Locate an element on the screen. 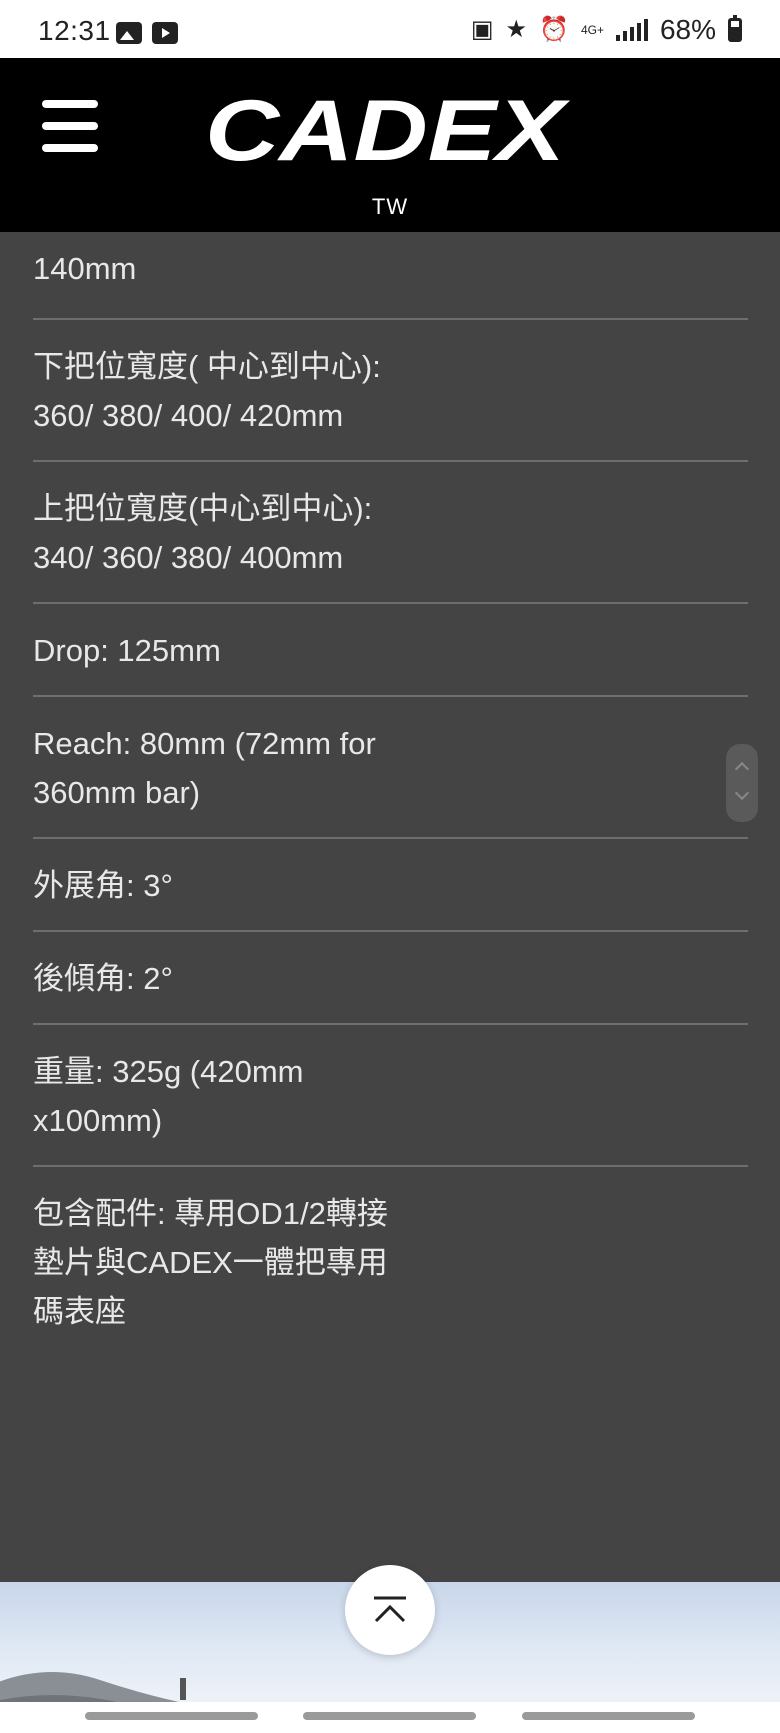 The width and height of the screenshot is (780, 1733). battery-percent: 68% is located at coordinates (687, 29).